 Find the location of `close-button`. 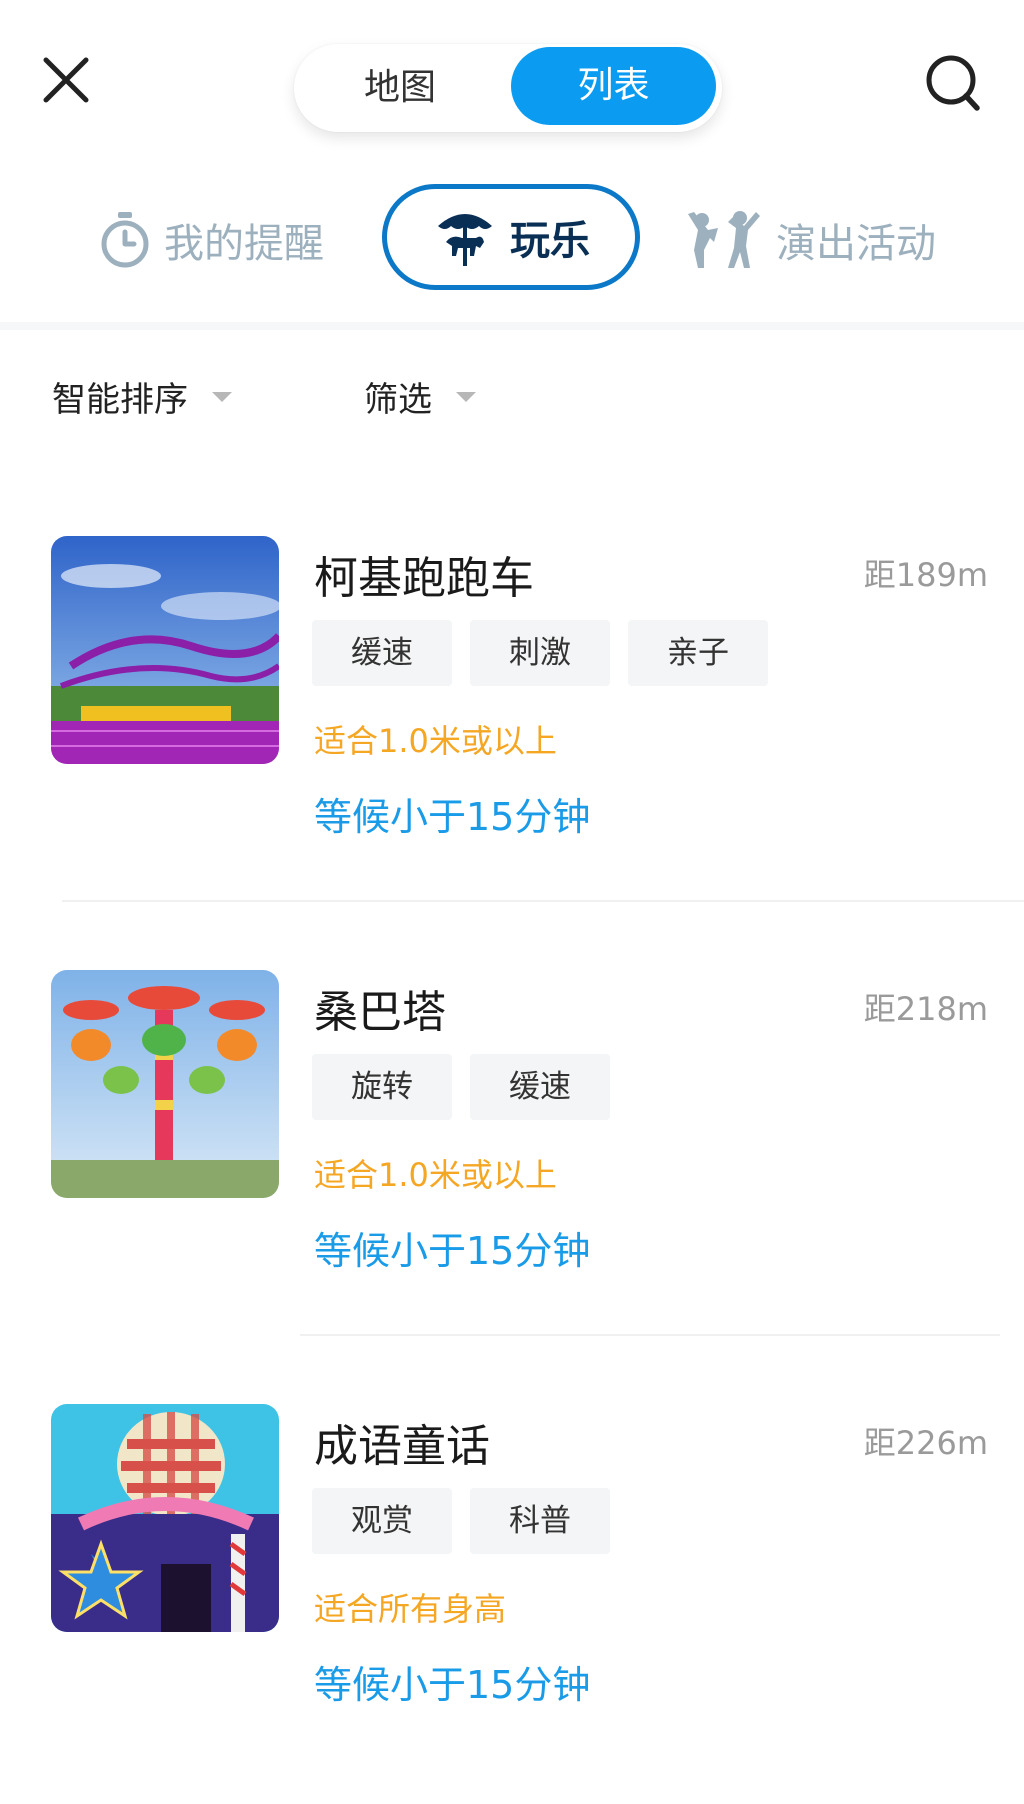

close-button is located at coordinates (66, 80).